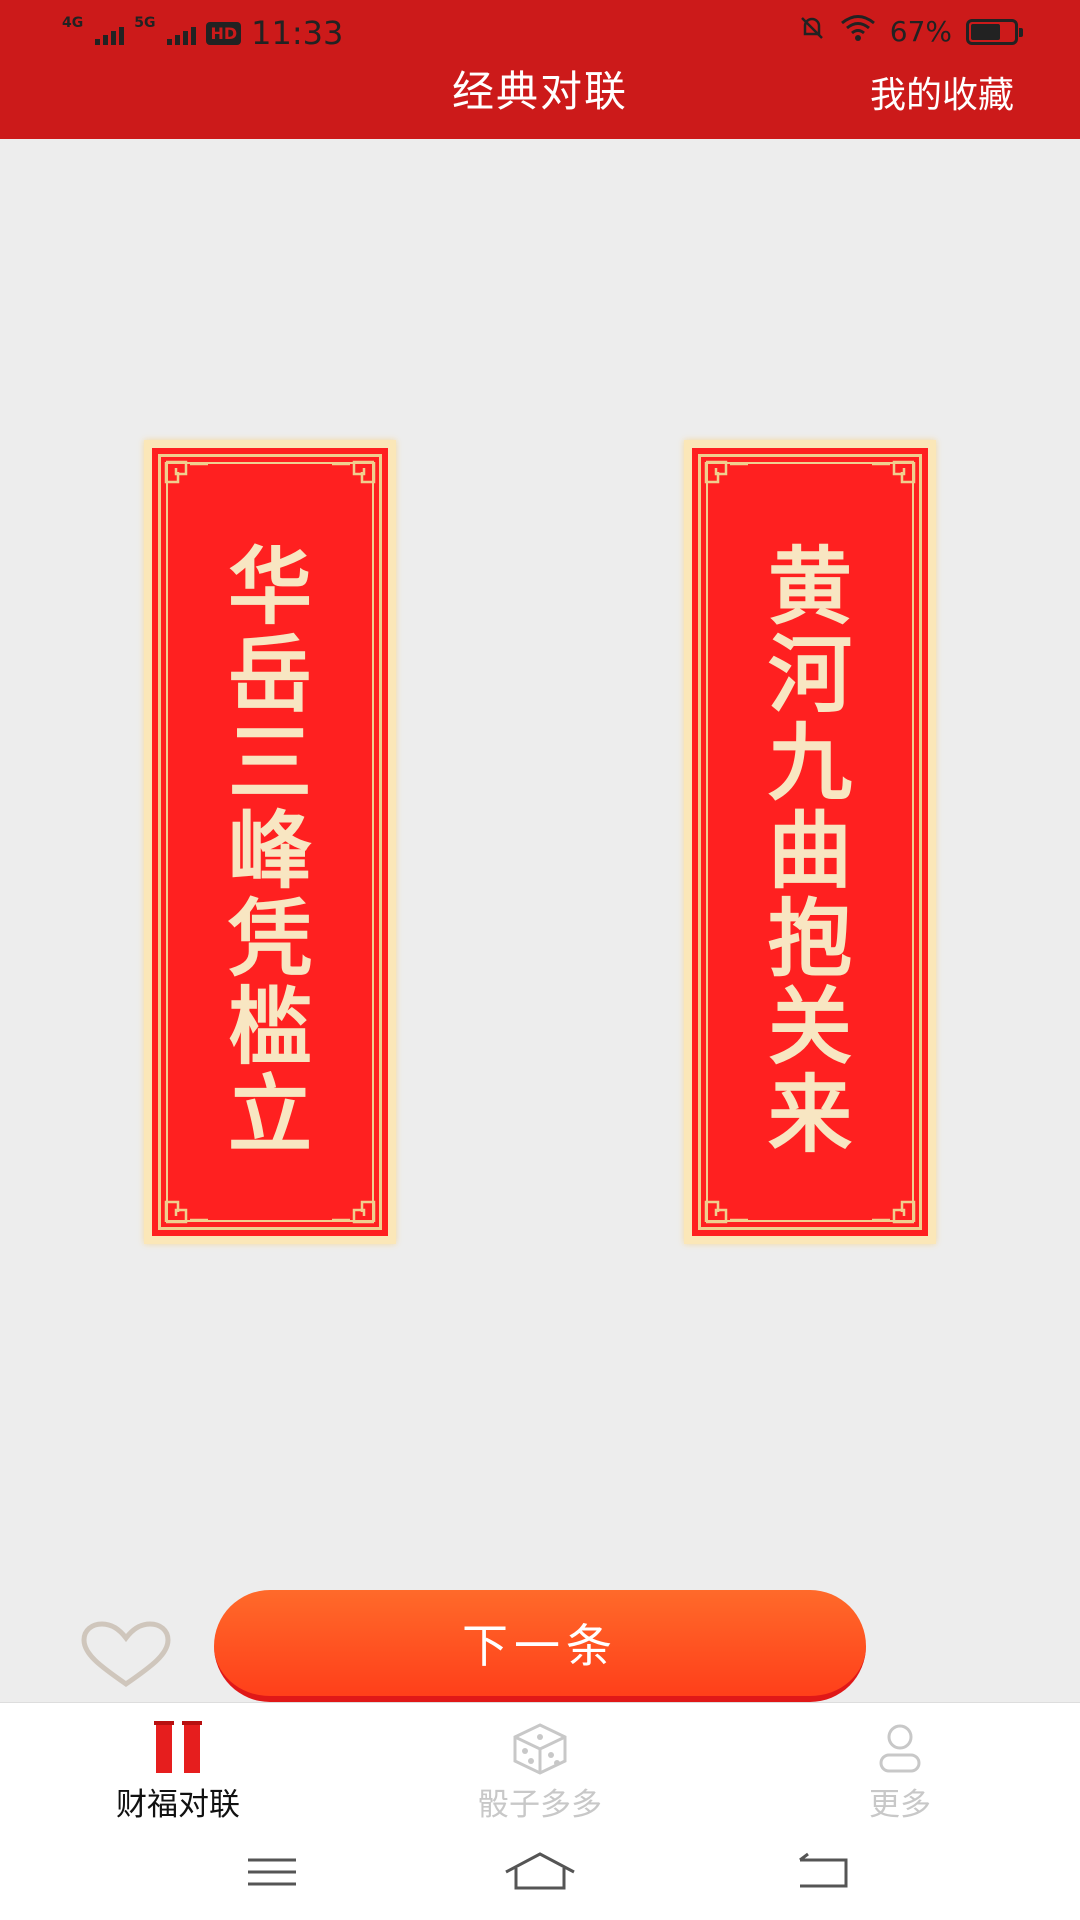 This screenshot has height=1920, width=1080. What do you see at coordinates (269, 1027) in the screenshot?
I see `couplet-character: 槛` at bounding box center [269, 1027].